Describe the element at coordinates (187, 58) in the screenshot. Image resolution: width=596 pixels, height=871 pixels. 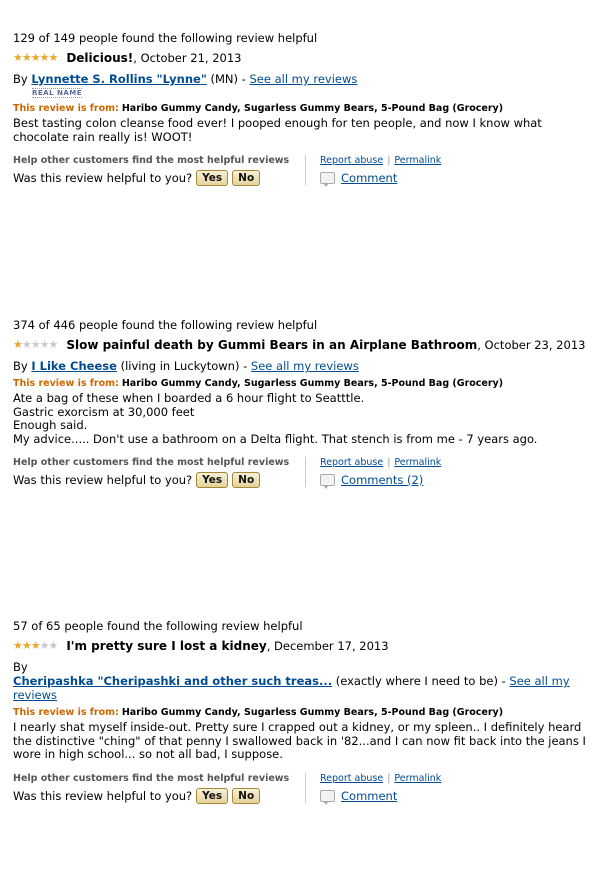
I see `review-date: , October 21, 2013` at that location.